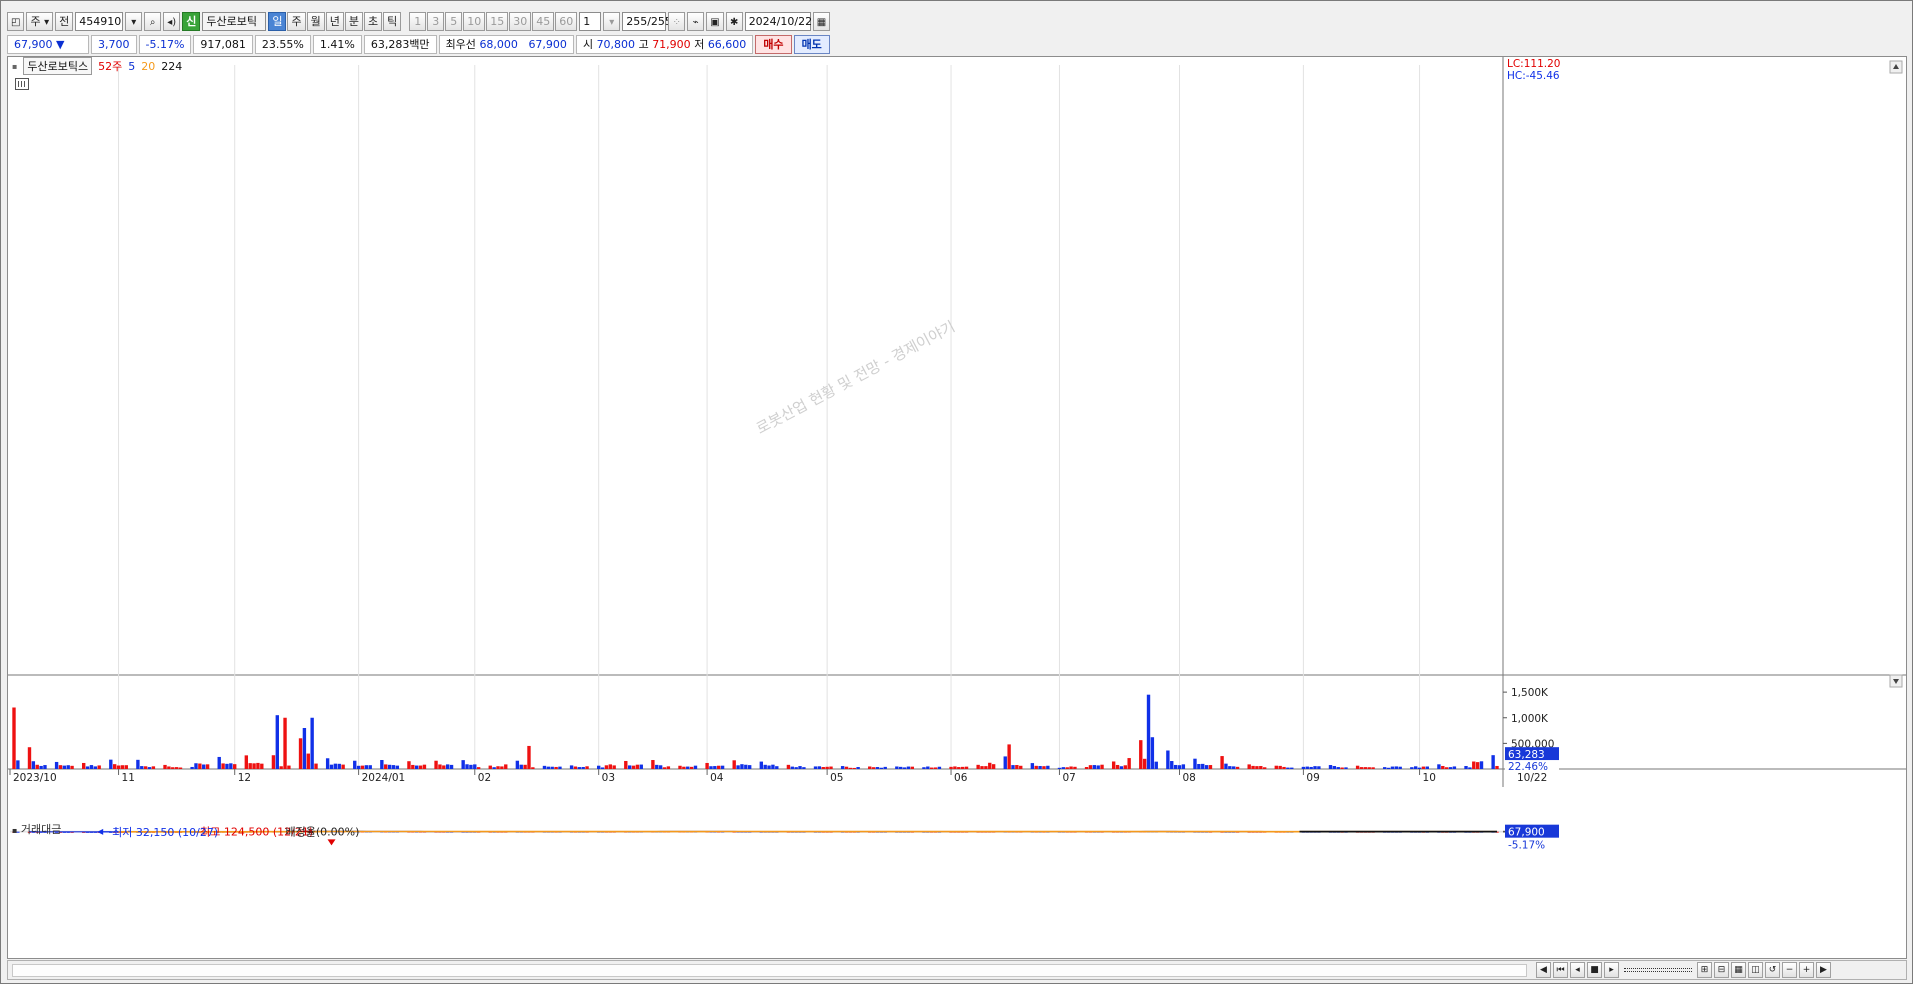 This screenshot has width=1913, height=984. Describe the element at coordinates (1560, 970) in the screenshot. I see `first-page-icon: ⏮` at that location.